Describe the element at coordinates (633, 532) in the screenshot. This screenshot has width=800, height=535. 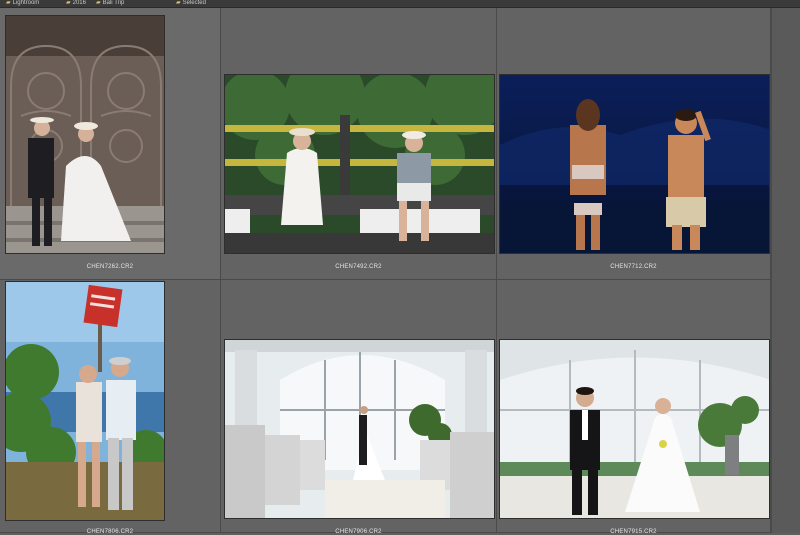
I see `thumbnail-filename: CHEN7915.CR2` at that location.